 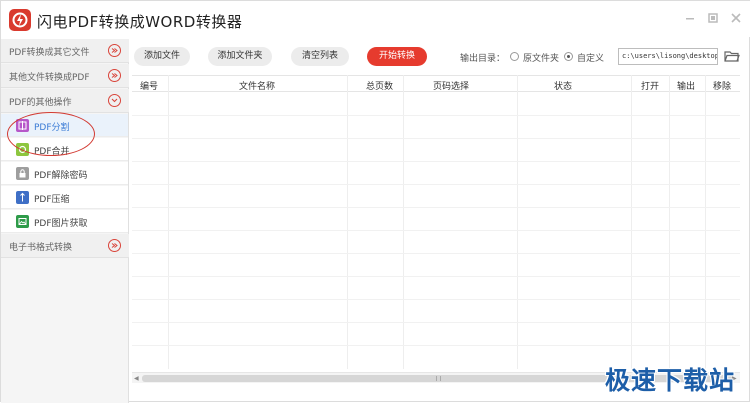 What do you see at coordinates (137, 378) in the screenshot?
I see `scroll-left-icon: ◀` at bounding box center [137, 378].